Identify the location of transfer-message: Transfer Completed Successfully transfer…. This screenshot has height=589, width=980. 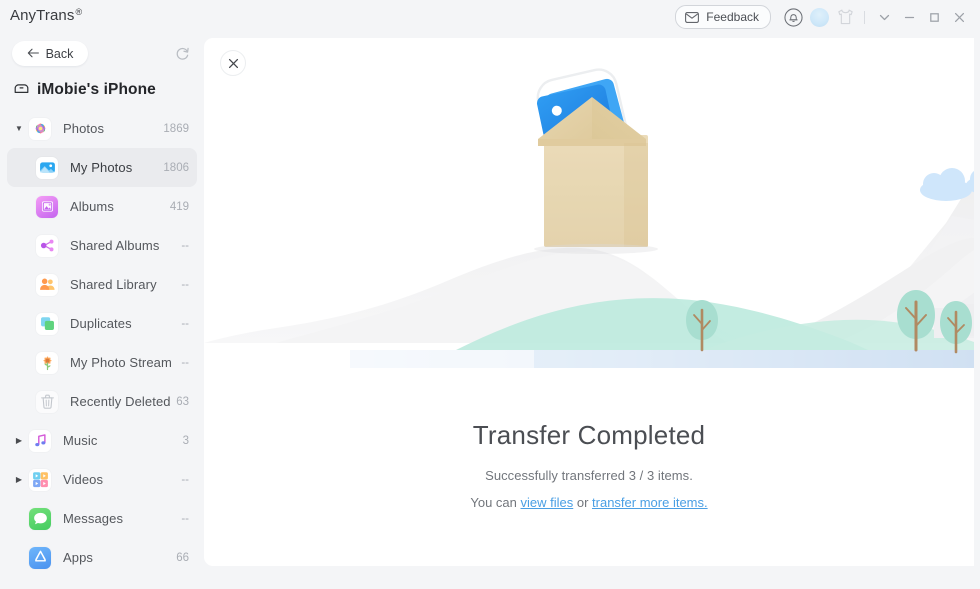
(589, 465).